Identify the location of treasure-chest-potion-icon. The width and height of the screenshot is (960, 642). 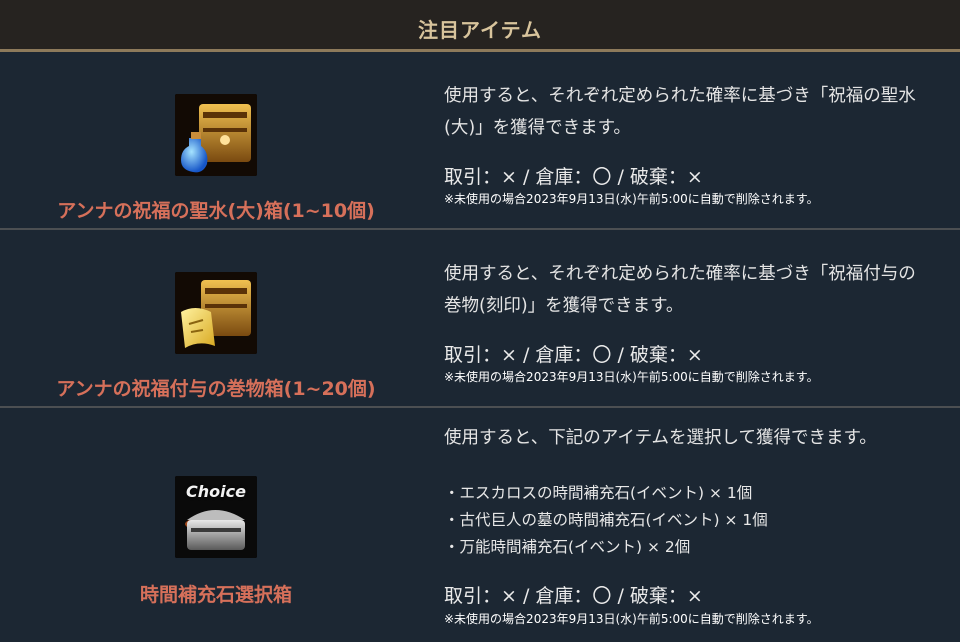
(216, 135).